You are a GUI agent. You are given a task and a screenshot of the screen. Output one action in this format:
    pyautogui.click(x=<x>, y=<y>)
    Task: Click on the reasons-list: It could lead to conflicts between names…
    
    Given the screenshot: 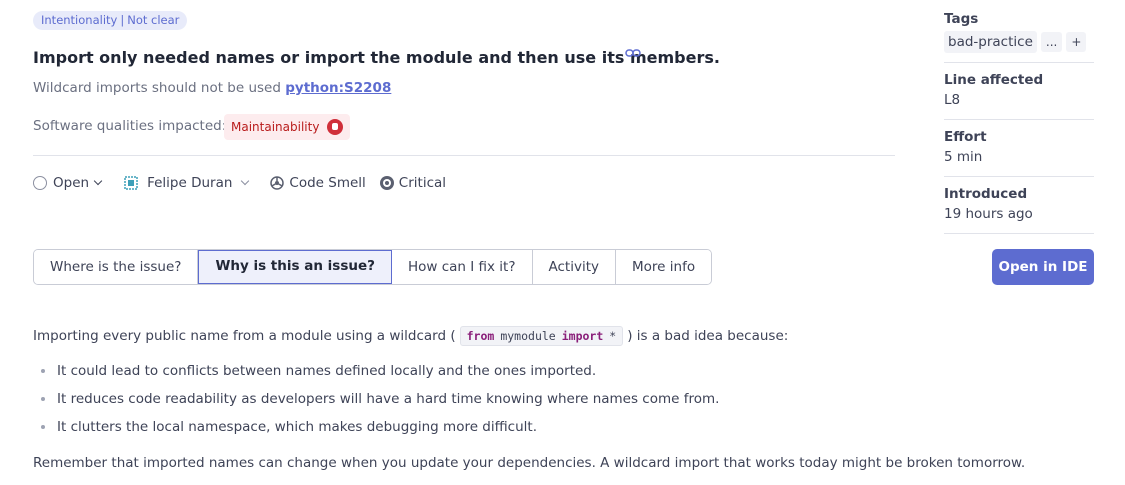 What is the action you would take?
    pyautogui.click(x=376, y=404)
    